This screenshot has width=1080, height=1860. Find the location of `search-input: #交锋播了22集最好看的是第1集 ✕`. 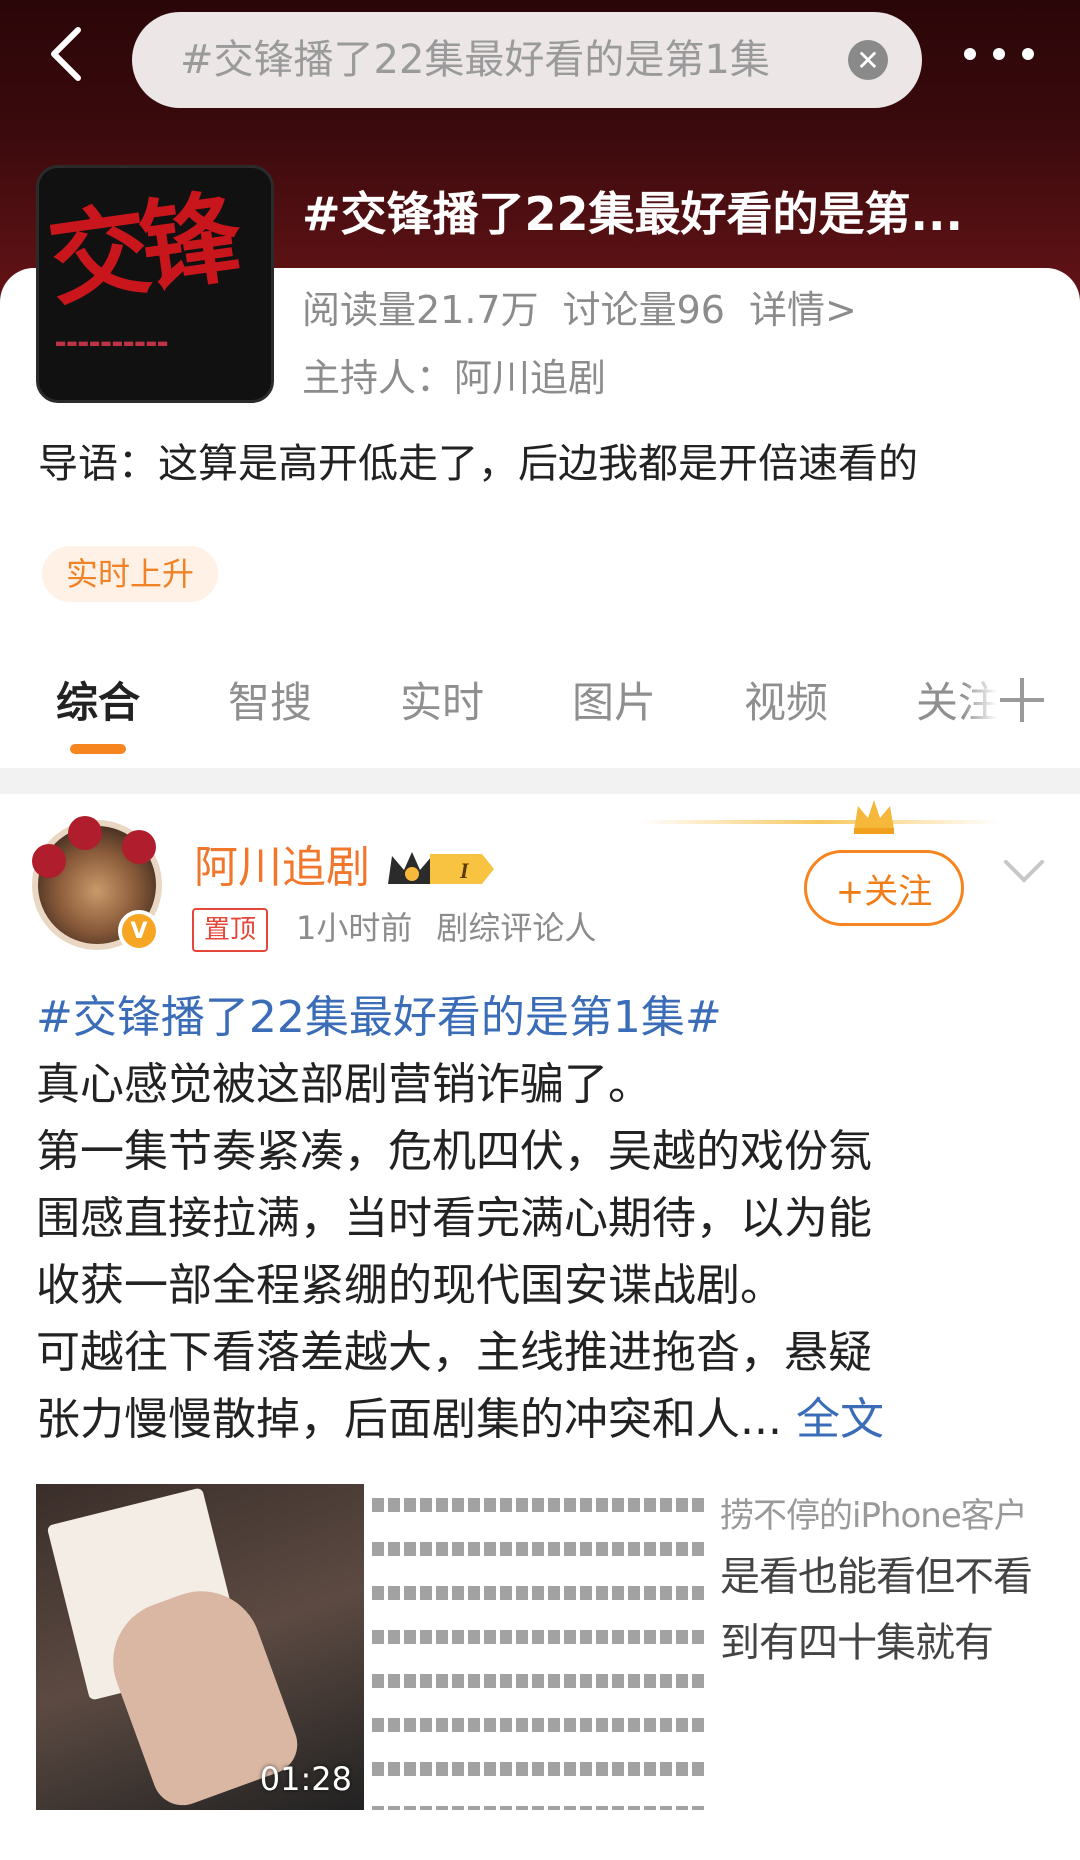

search-input: #交锋播了22集最好看的是第1集 ✕ is located at coordinates (527, 60).